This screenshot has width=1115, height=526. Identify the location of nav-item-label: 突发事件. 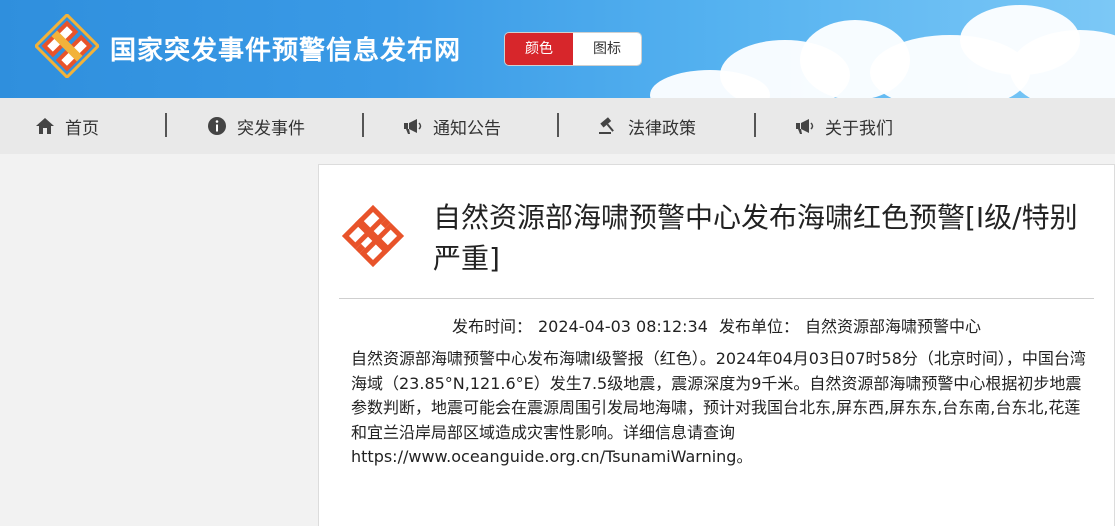
(271, 128).